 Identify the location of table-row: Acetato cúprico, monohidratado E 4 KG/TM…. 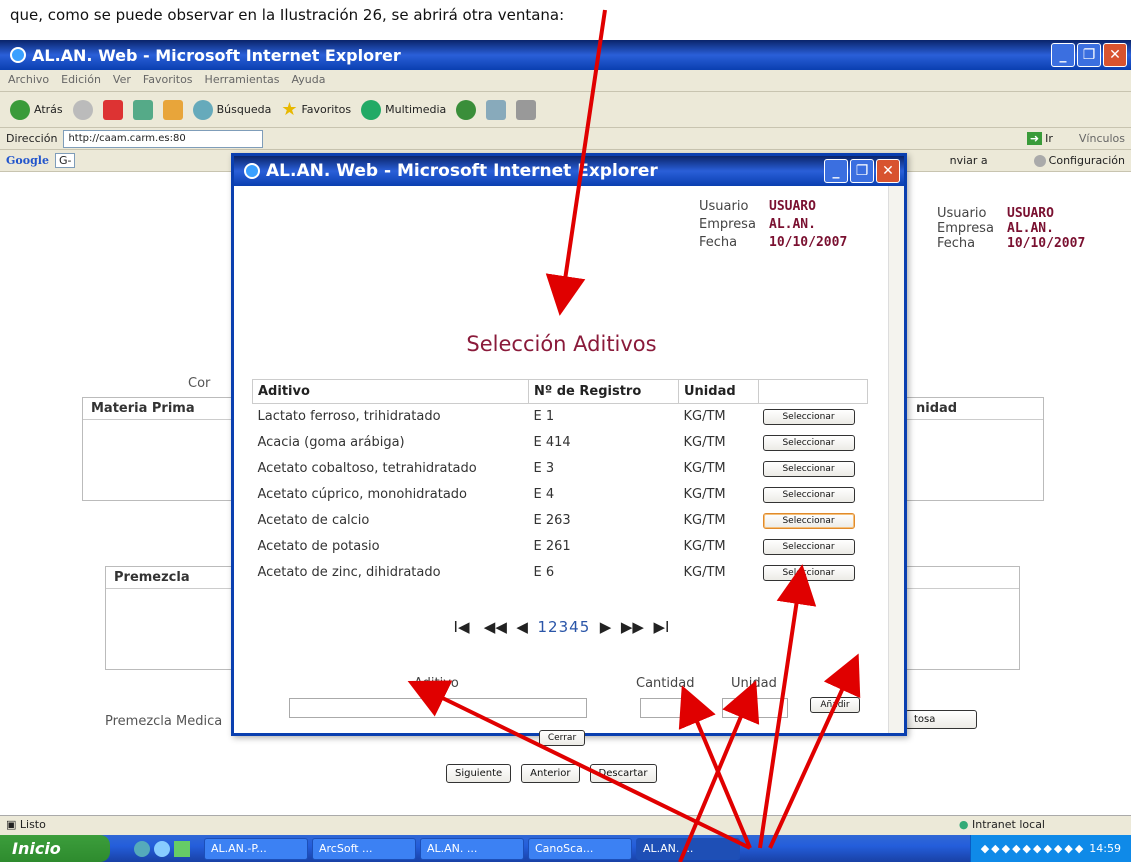
(560, 495).